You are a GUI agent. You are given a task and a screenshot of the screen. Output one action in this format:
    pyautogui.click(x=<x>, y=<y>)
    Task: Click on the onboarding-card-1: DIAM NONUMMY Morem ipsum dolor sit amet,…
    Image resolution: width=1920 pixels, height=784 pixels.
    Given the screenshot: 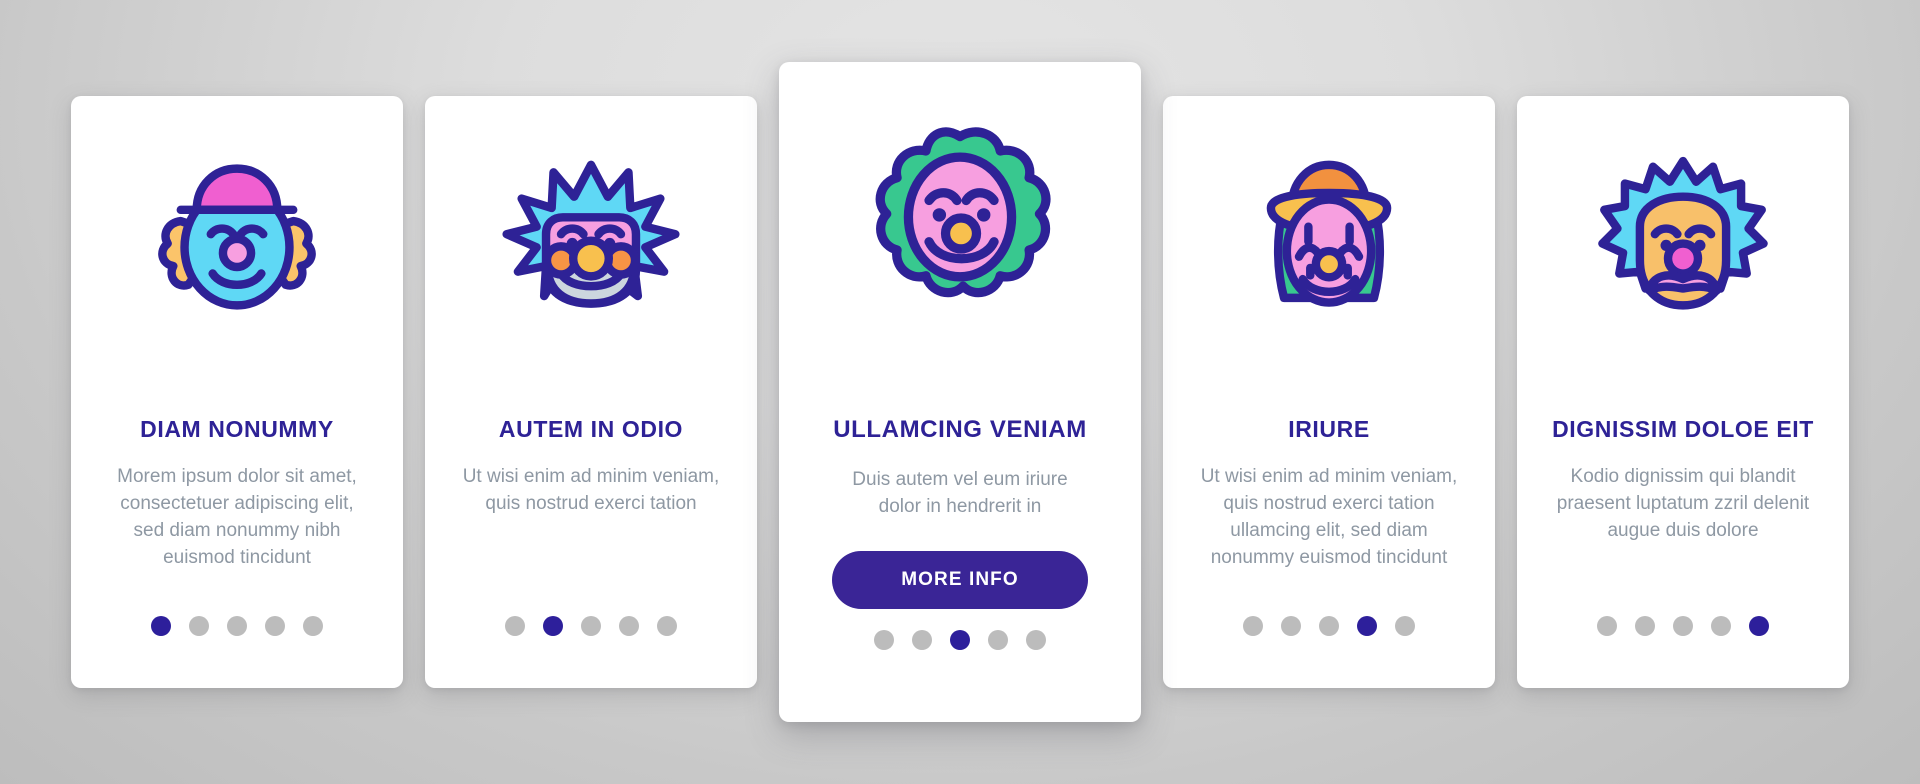 What is the action you would take?
    pyautogui.click(x=237, y=392)
    